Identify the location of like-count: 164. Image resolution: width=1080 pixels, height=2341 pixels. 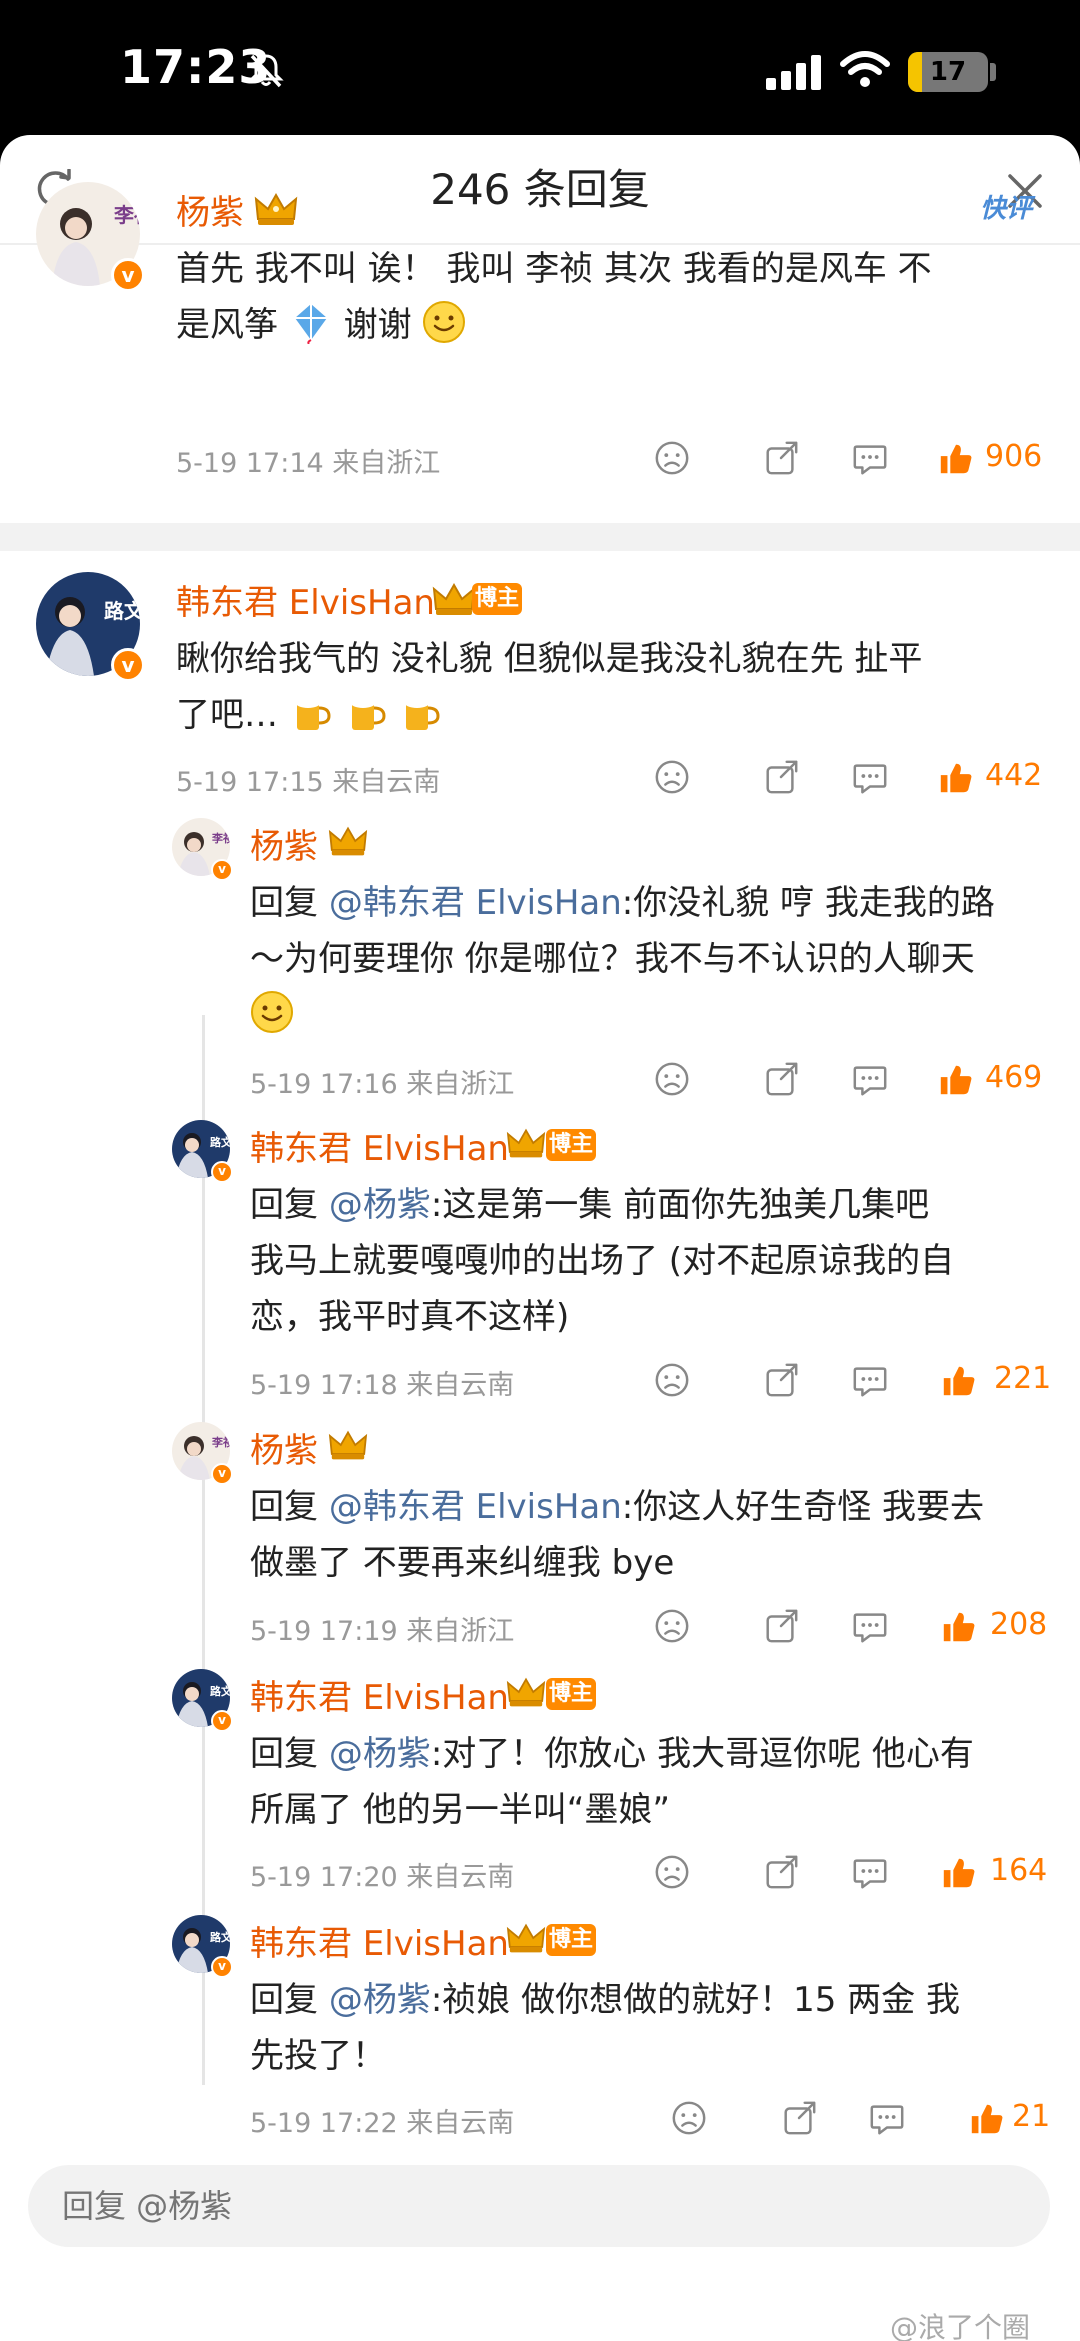
(1019, 1870).